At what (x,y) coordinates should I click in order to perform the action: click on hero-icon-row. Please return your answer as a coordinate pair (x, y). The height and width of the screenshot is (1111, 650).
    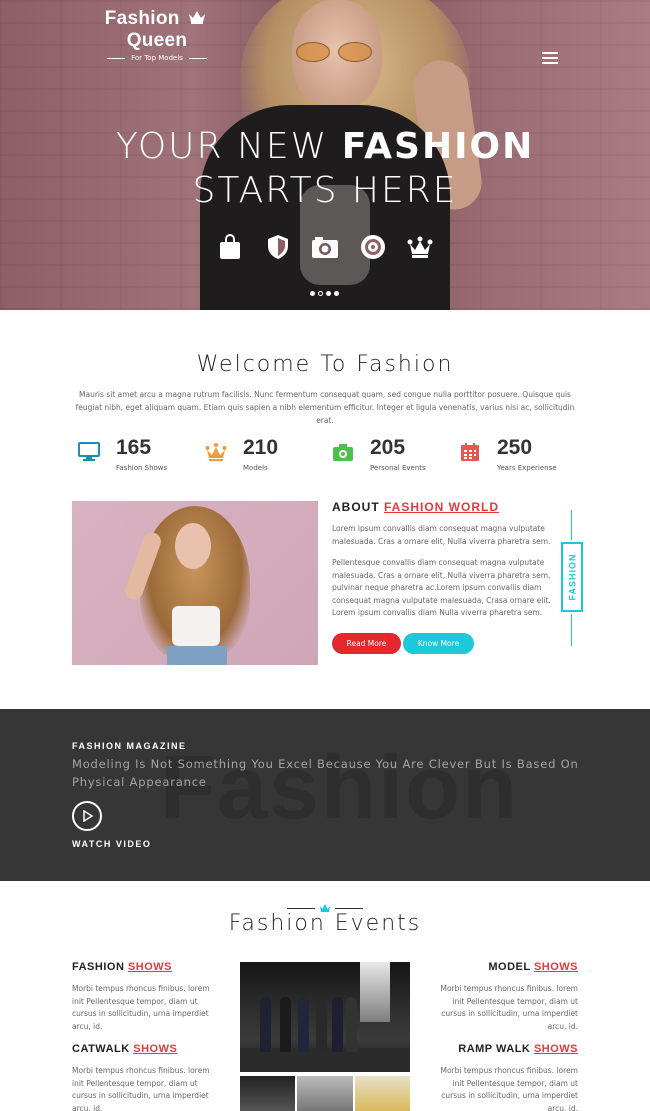
    Looking at the image, I should click on (325, 247).